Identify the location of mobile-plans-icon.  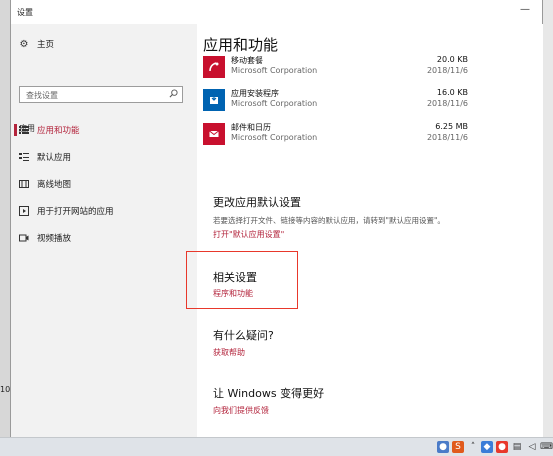
(214, 67).